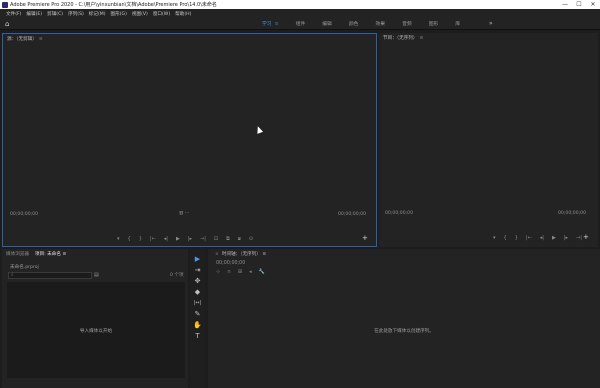  I want to click on program-monitor-header: 节目：（无序列） ≡, so click(403, 38).